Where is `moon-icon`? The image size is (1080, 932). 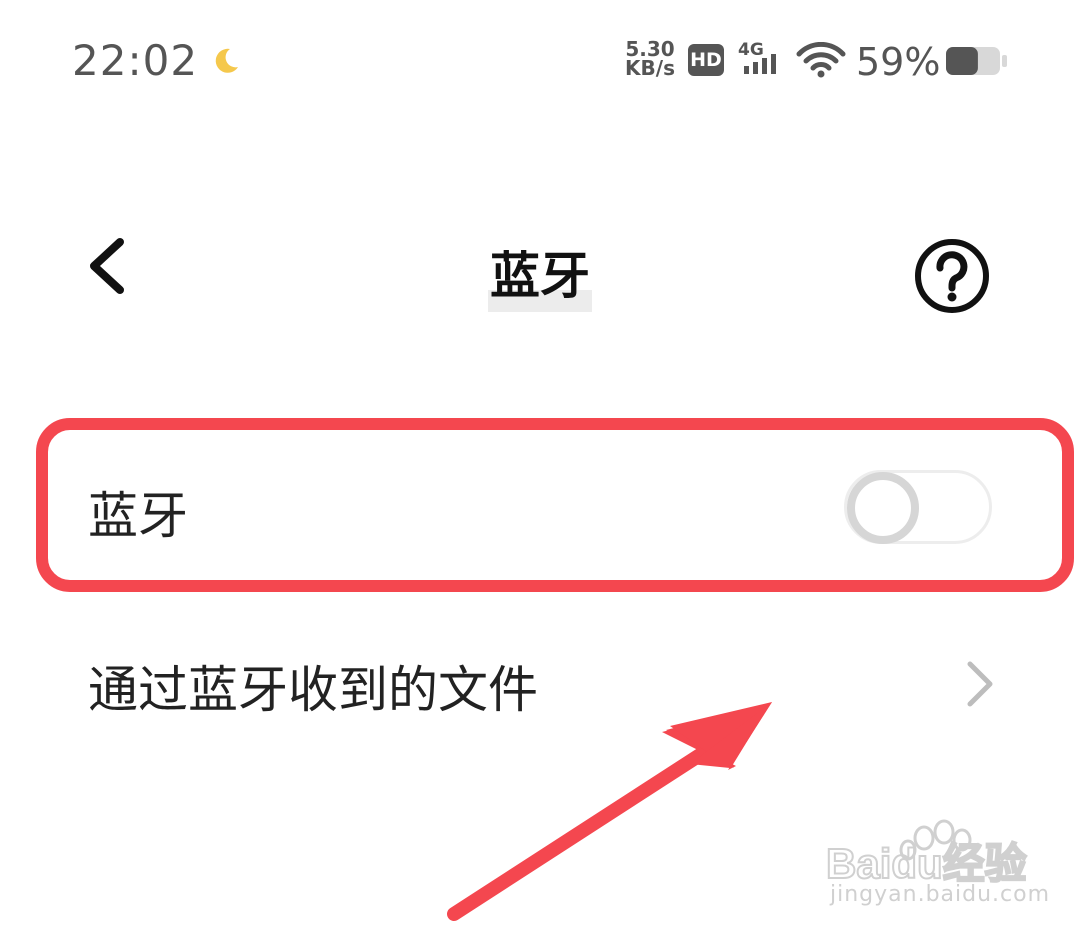 moon-icon is located at coordinates (226, 60).